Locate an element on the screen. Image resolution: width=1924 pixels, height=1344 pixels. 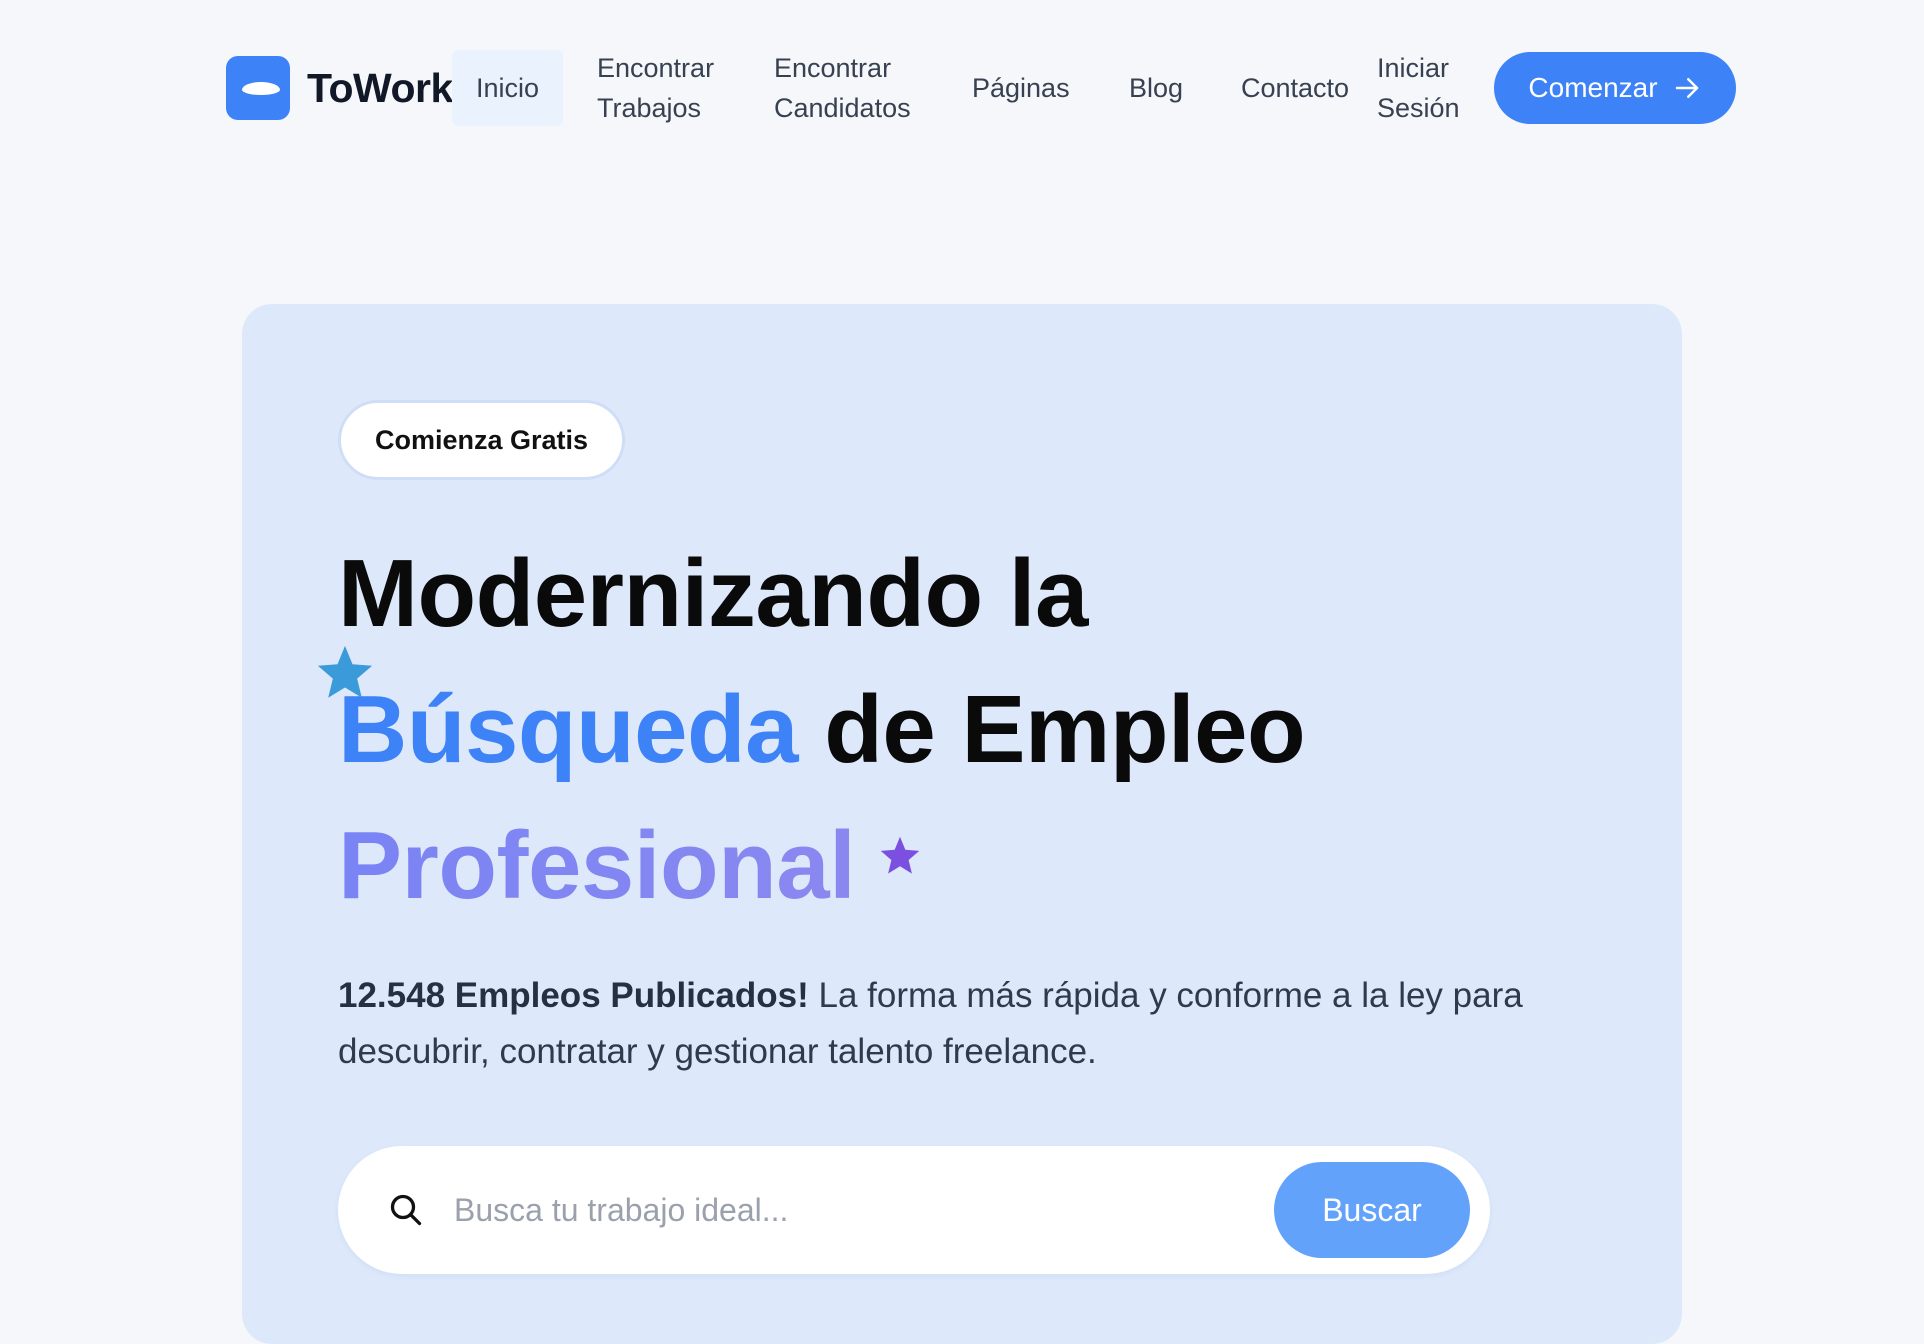
search-icon is located at coordinates (406, 1210).